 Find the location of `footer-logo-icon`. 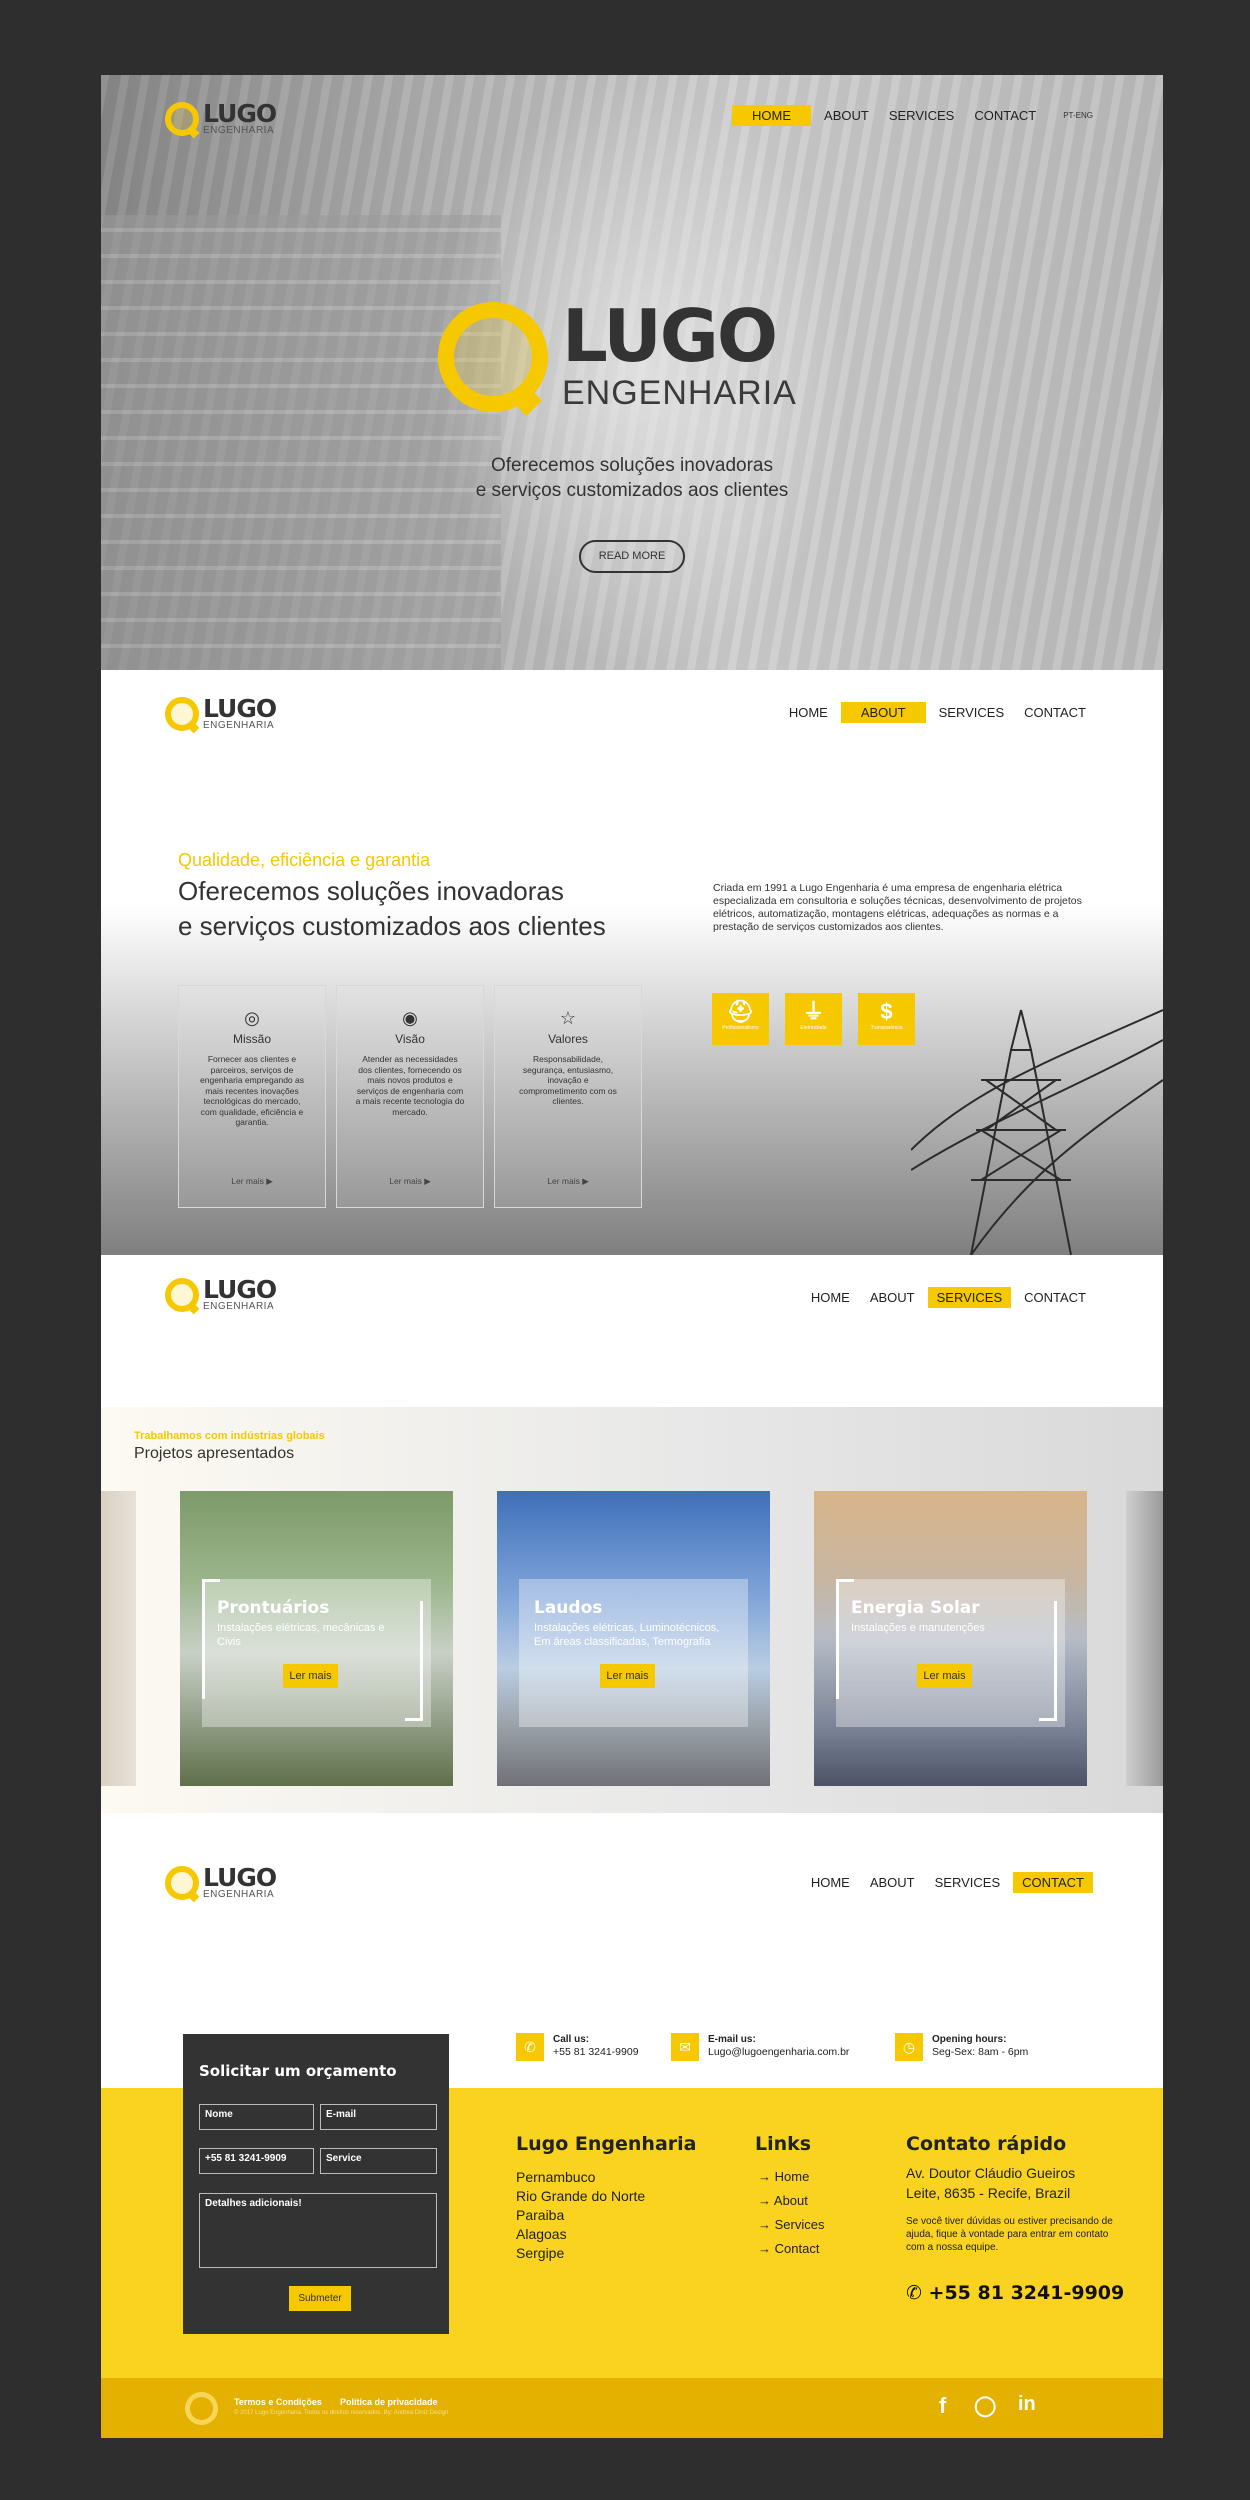

footer-logo-icon is located at coordinates (201, 2408).